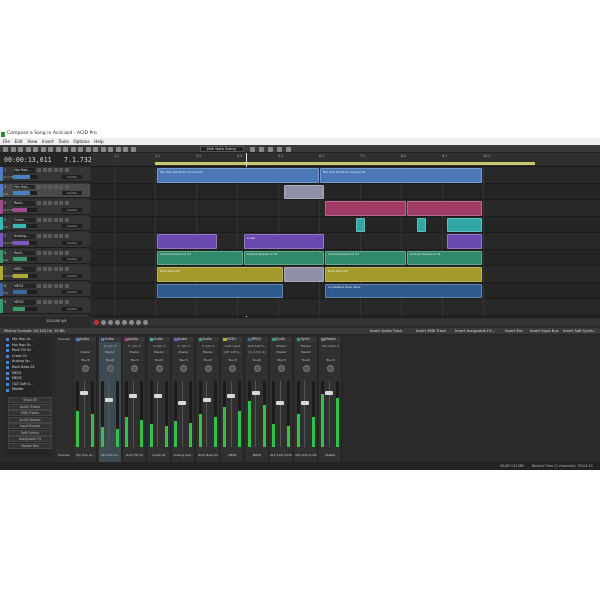 This screenshot has width=600, height=600. Describe the element at coordinates (103, 149) in the screenshot. I see `zoom-tool-icon` at that location.